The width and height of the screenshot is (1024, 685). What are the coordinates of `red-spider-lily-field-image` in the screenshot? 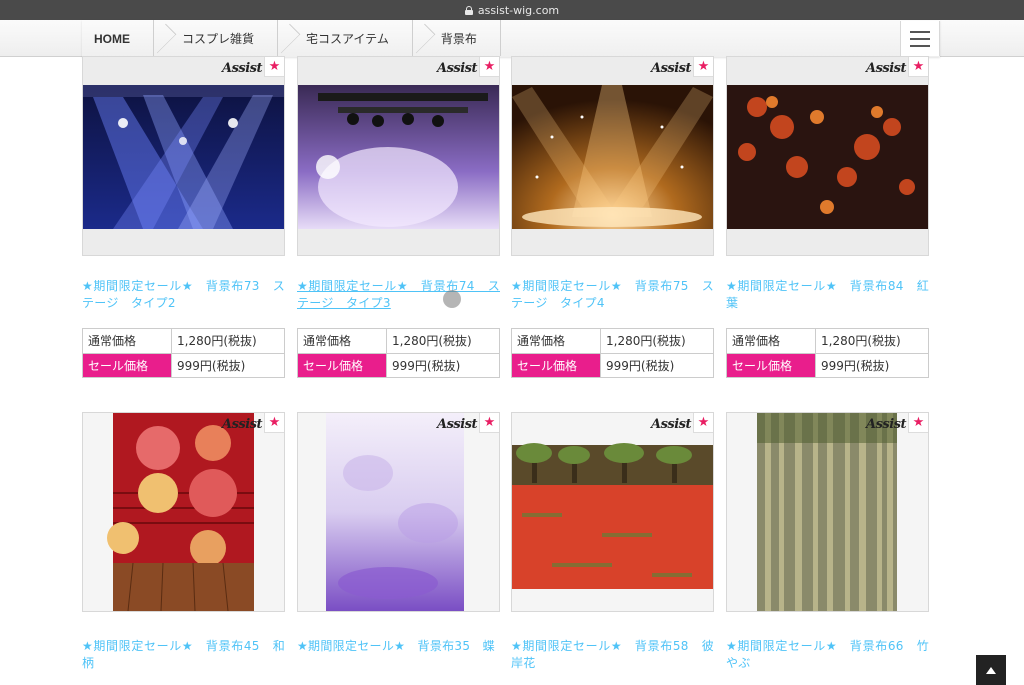 It's located at (612, 512).